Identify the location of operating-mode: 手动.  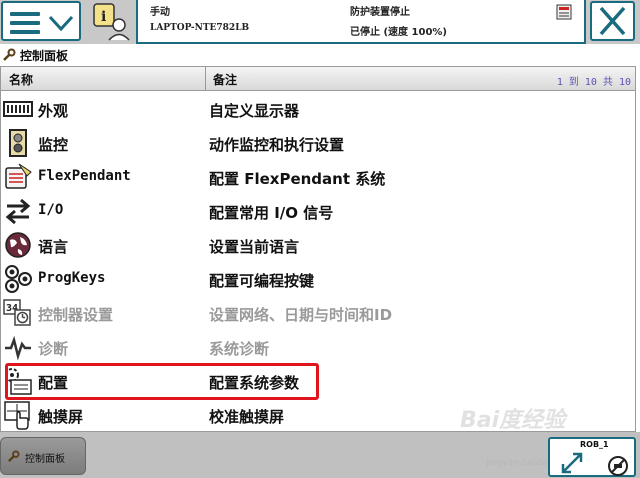
(160, 12).